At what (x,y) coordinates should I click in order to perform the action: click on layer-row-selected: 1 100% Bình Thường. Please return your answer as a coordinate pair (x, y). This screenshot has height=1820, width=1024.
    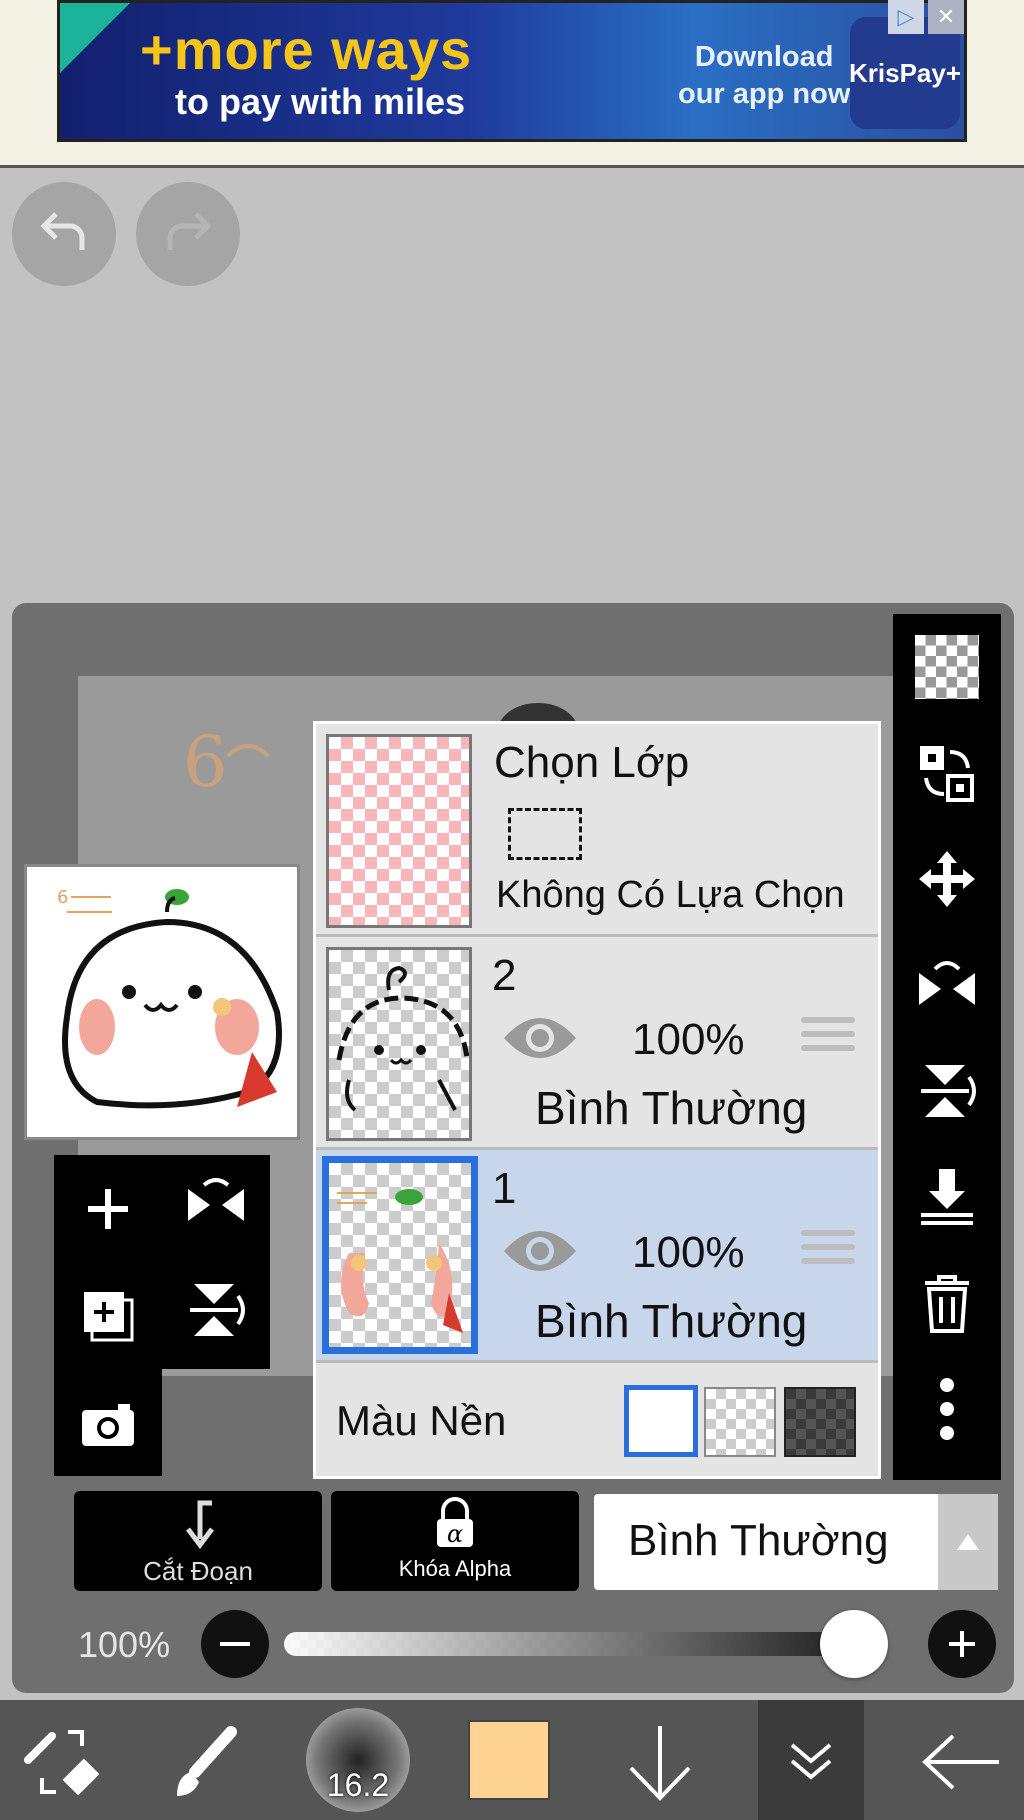
    Looking at the image, I should click on (597, 1255).